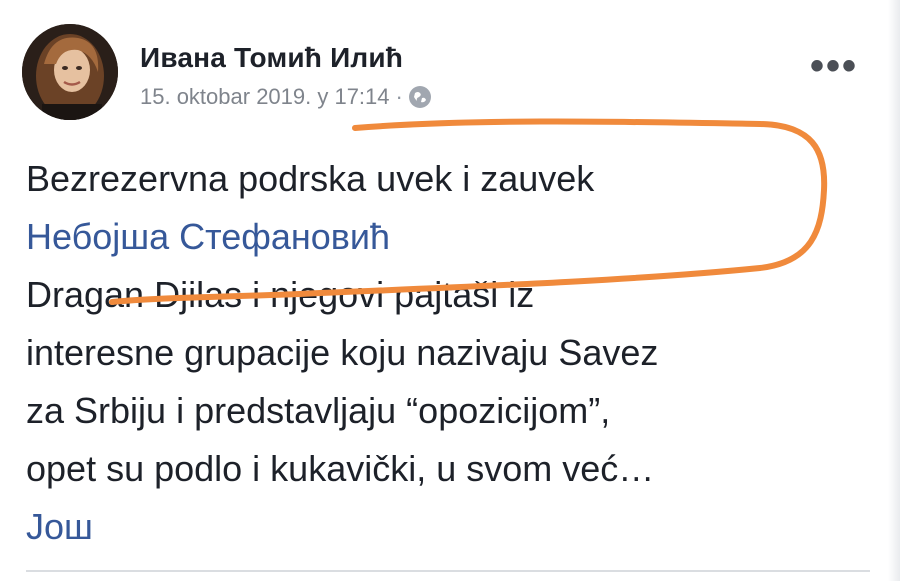 This screenshot has width=900, height=581. I want to click on globe-icon, so click(419, 97).